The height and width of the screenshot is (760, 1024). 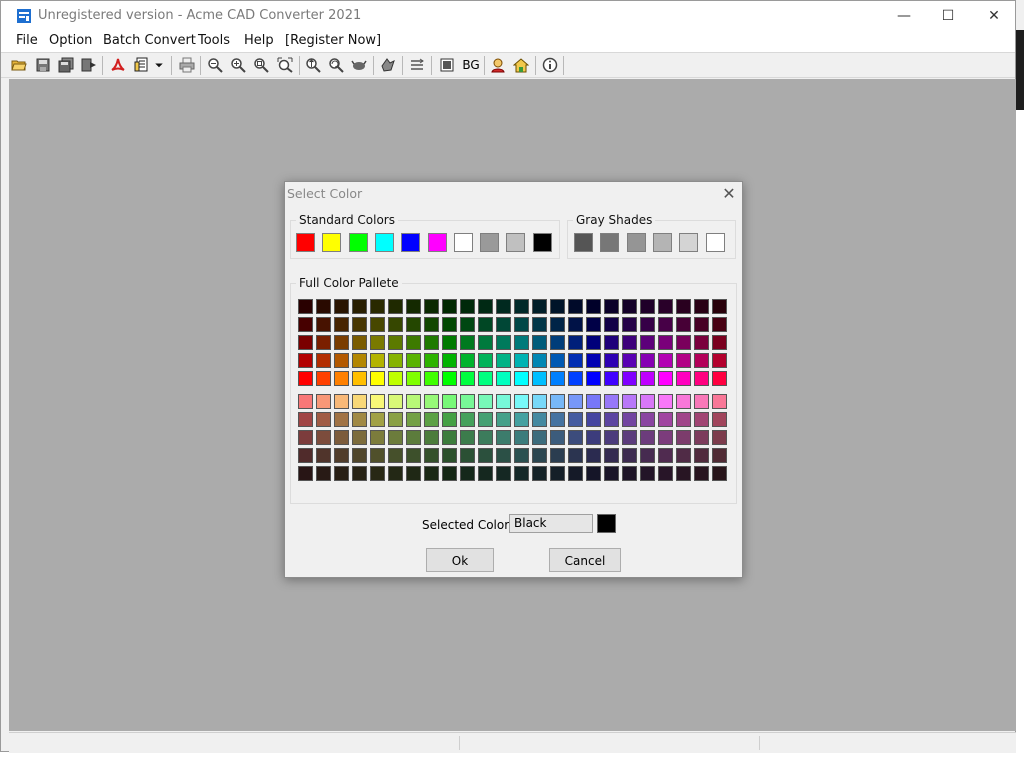 What do you see at coordinates (305, 242) in the screenshot?
I see `standard-color-swatch` at bounding box center [305, 242].